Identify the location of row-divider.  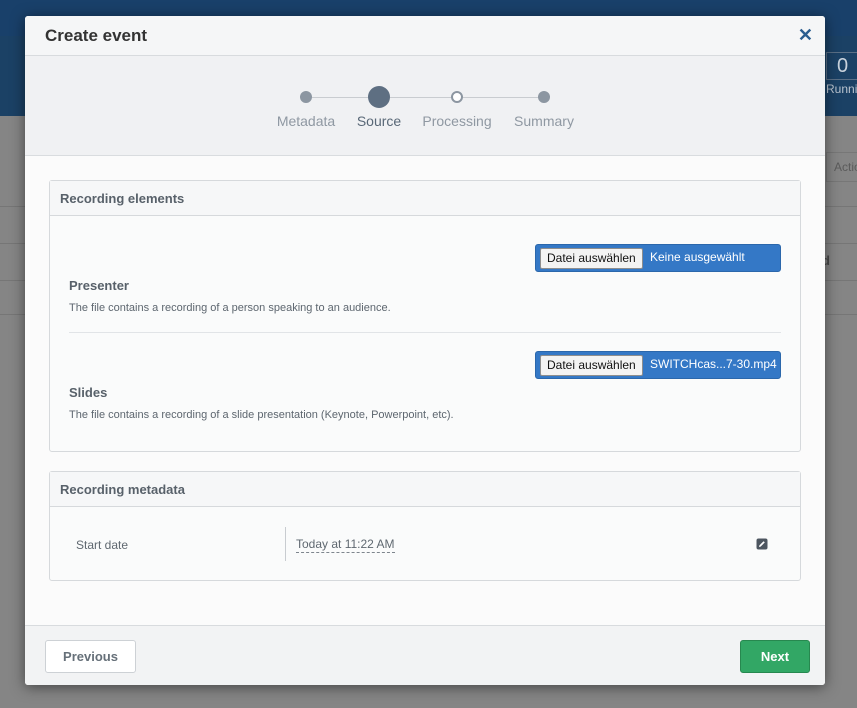
(425, 332).